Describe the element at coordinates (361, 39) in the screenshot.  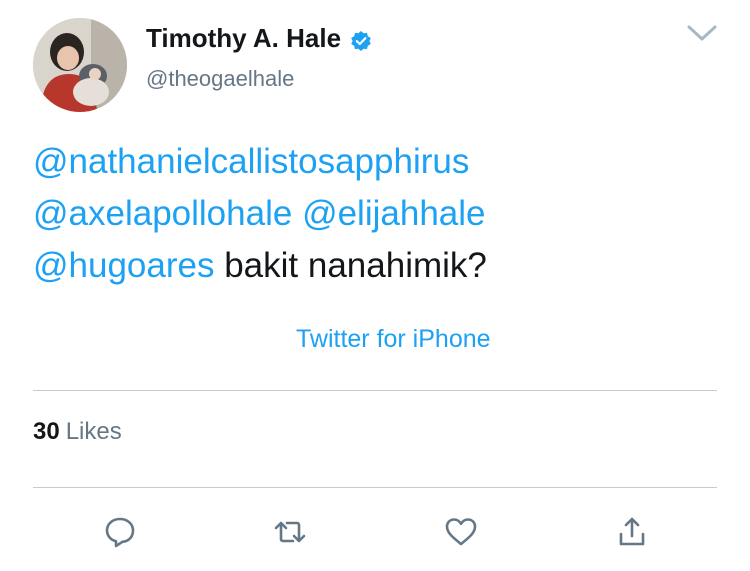
I see `verified-badge-icon` at that location.